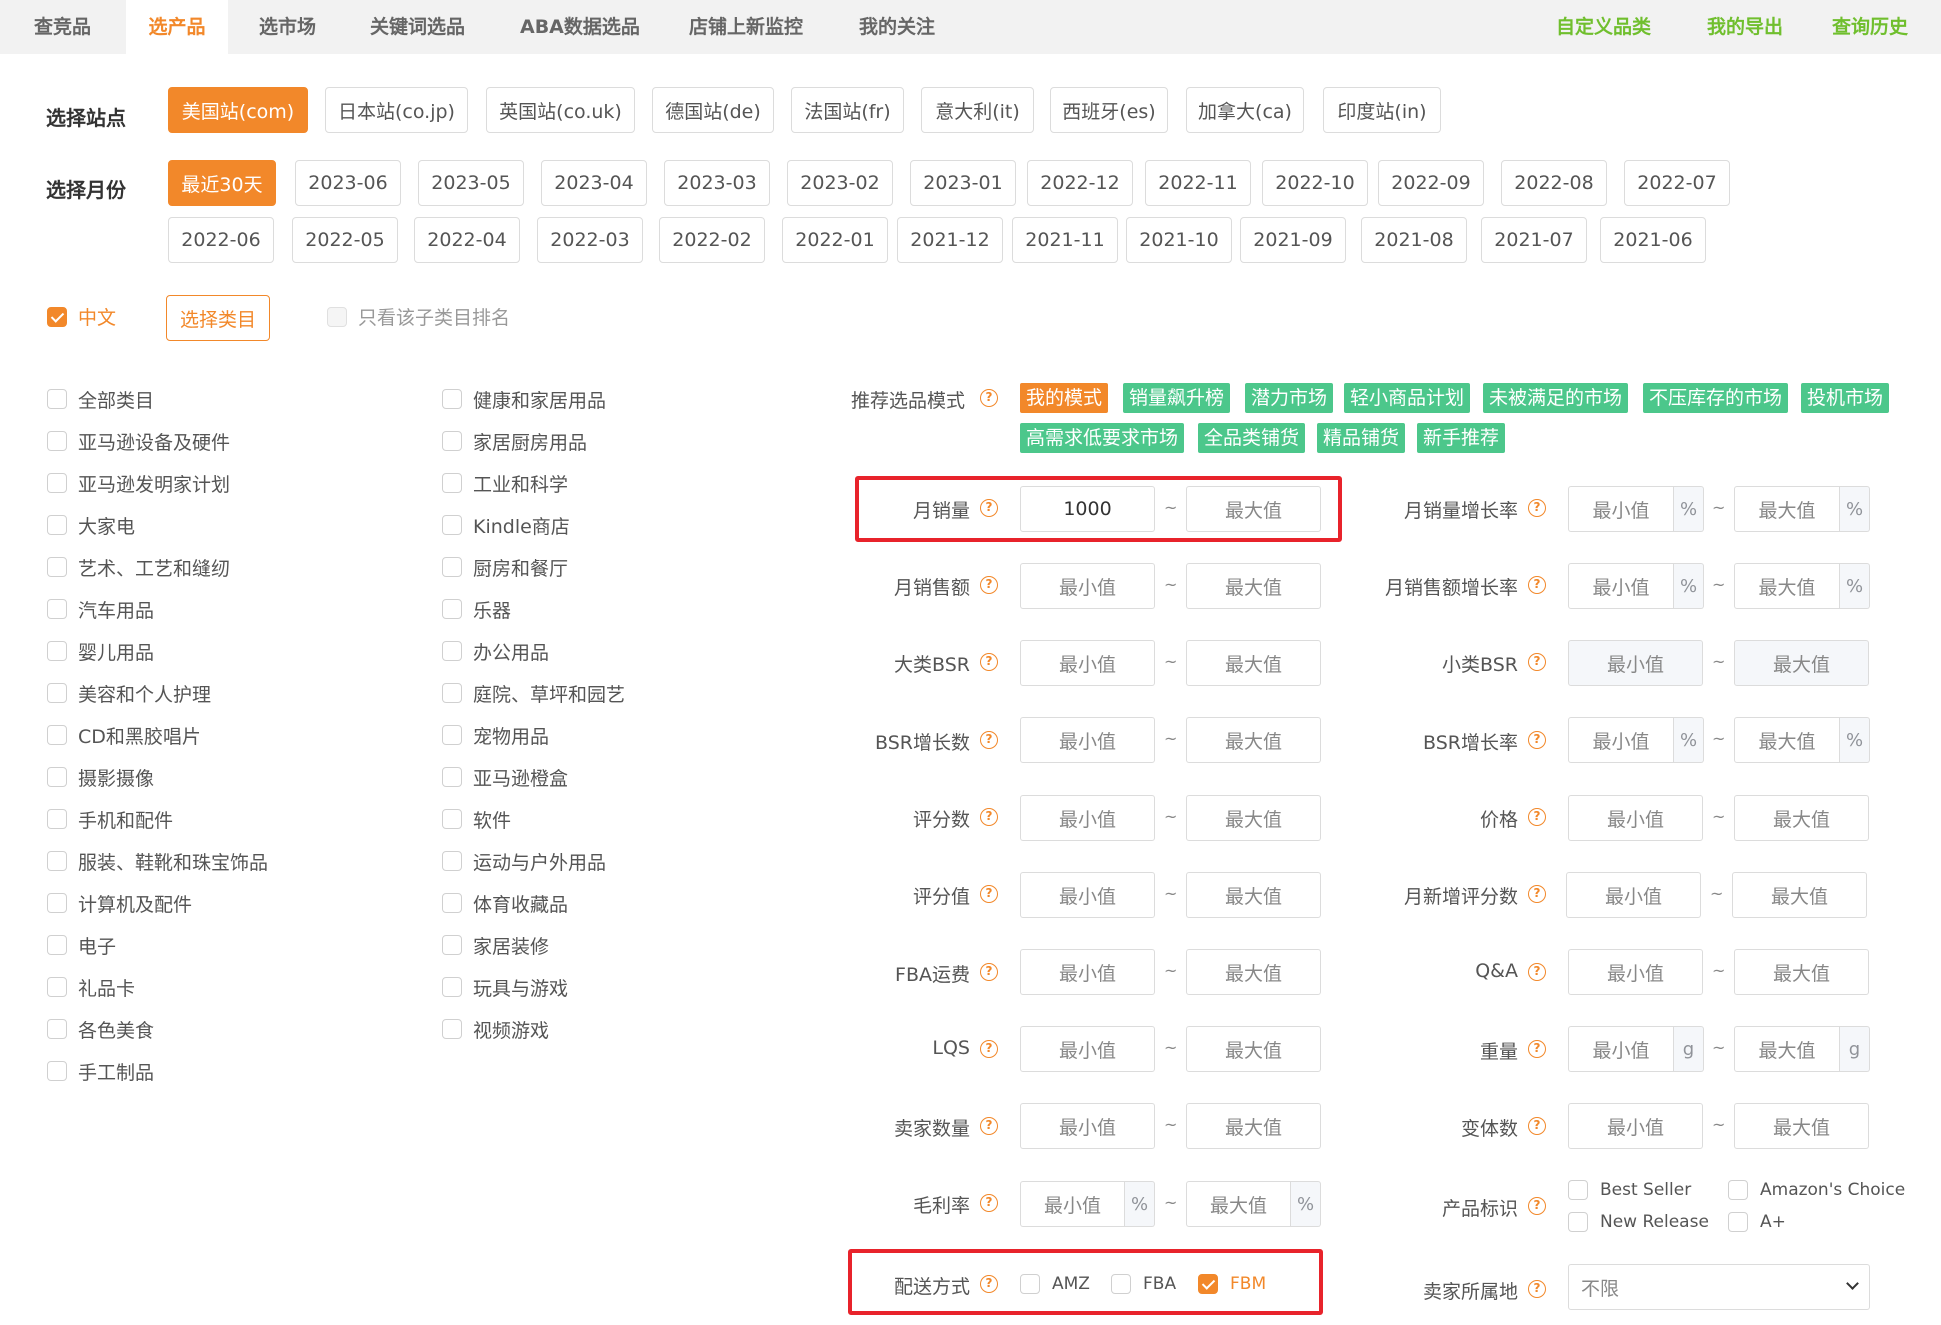 This screenshot has width=1941, height=1325. Describe the element at coordinates (1109, 110) in the screenshot. I see `station-es: 西班牙(es)` at that location.